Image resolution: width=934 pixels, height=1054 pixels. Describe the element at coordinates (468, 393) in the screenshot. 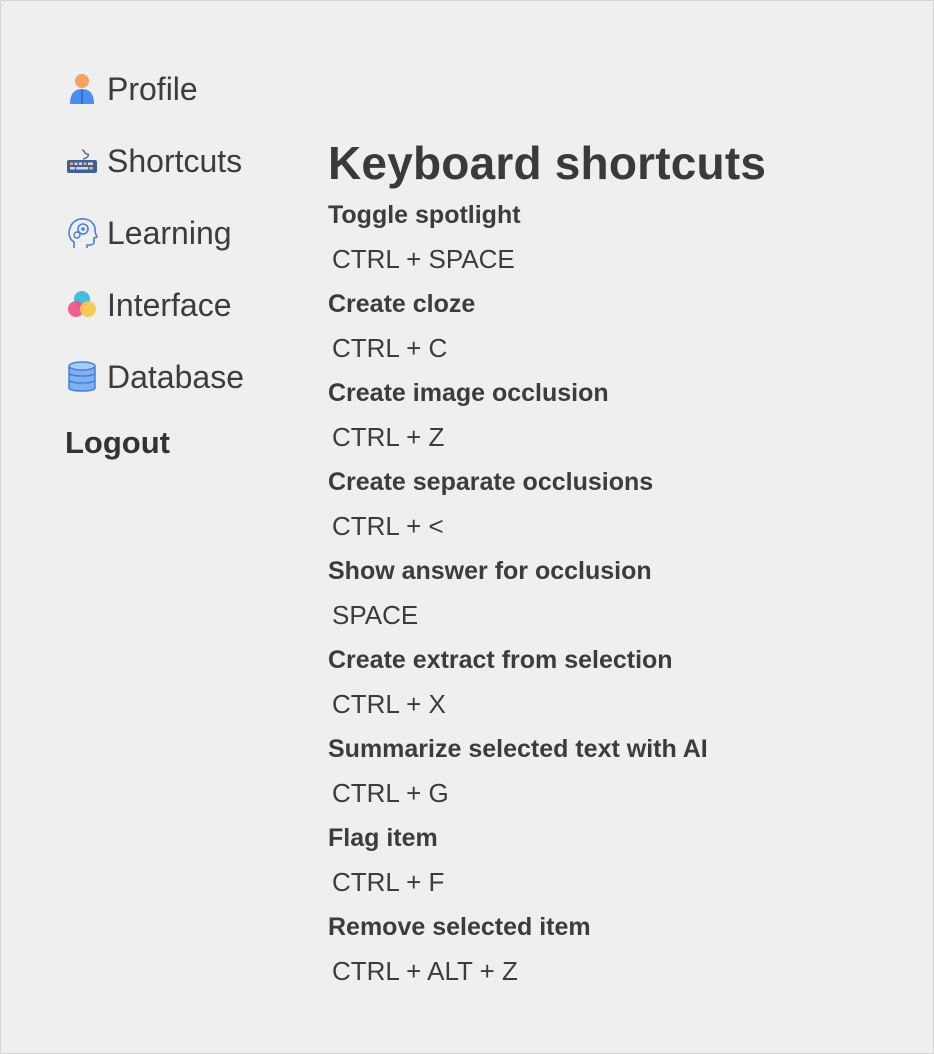

I see `shortcut-label: Create image occlusion` at that location.